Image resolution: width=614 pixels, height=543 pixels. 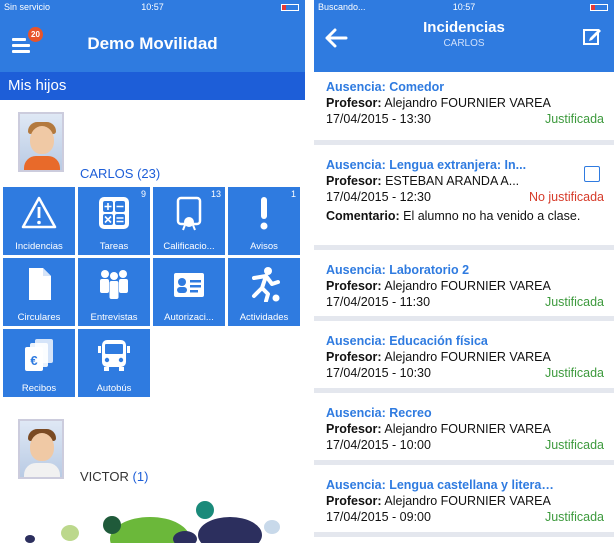 What do you see at coordinates (114, 246) in the screenshot?
I see `tile-label: Tareas` at bounding box center [114, 246].